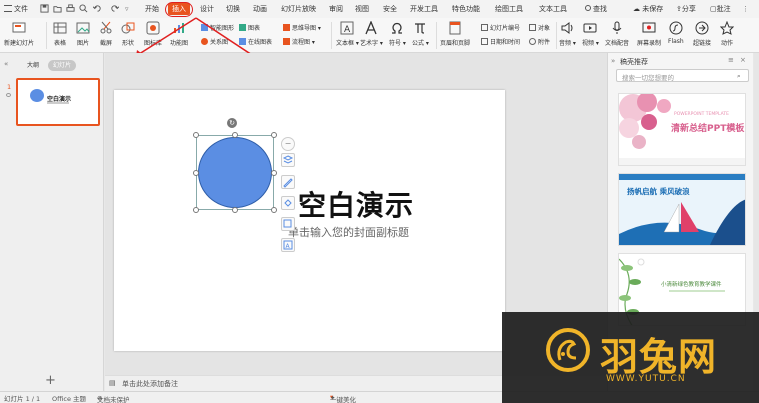 This screenshot has width=759, height=403. I want to click on flash-button: Flash, so click(676, 33).